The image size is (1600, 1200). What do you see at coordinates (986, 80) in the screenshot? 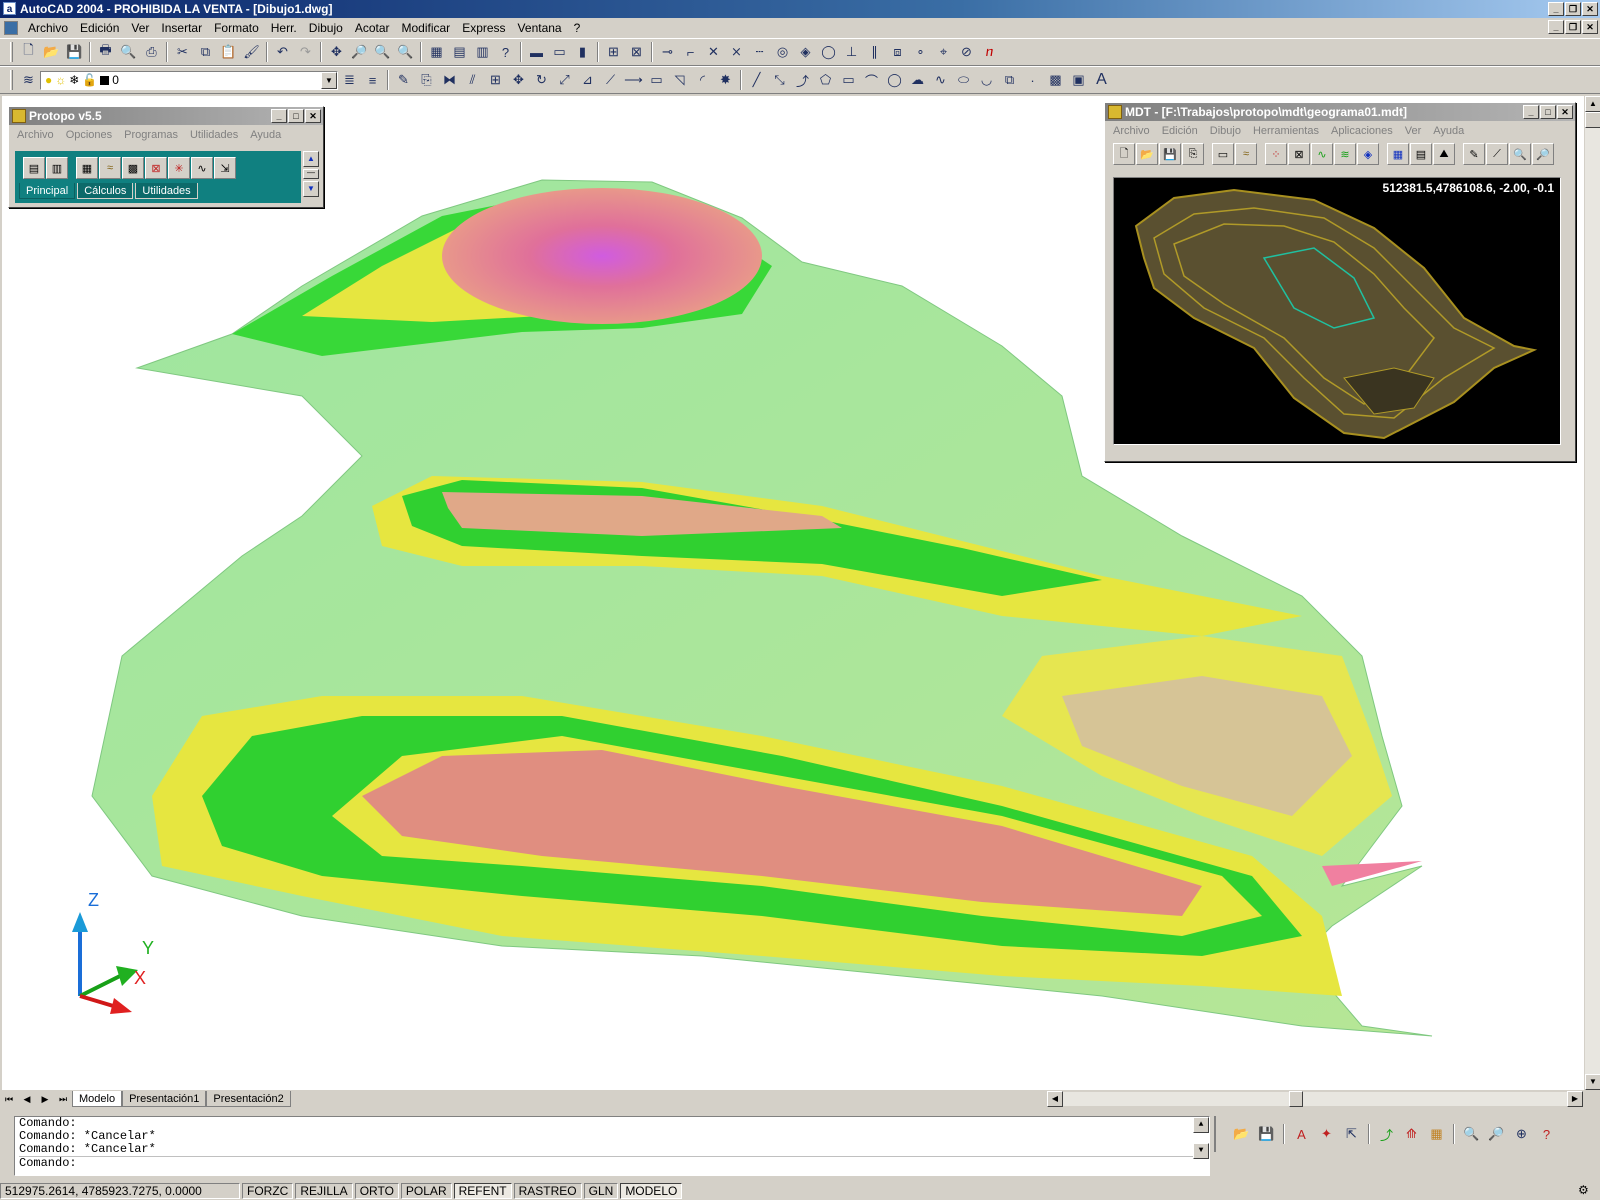
I see `ellipse-arc-icon: ◡` at bounding box center [986, 80].